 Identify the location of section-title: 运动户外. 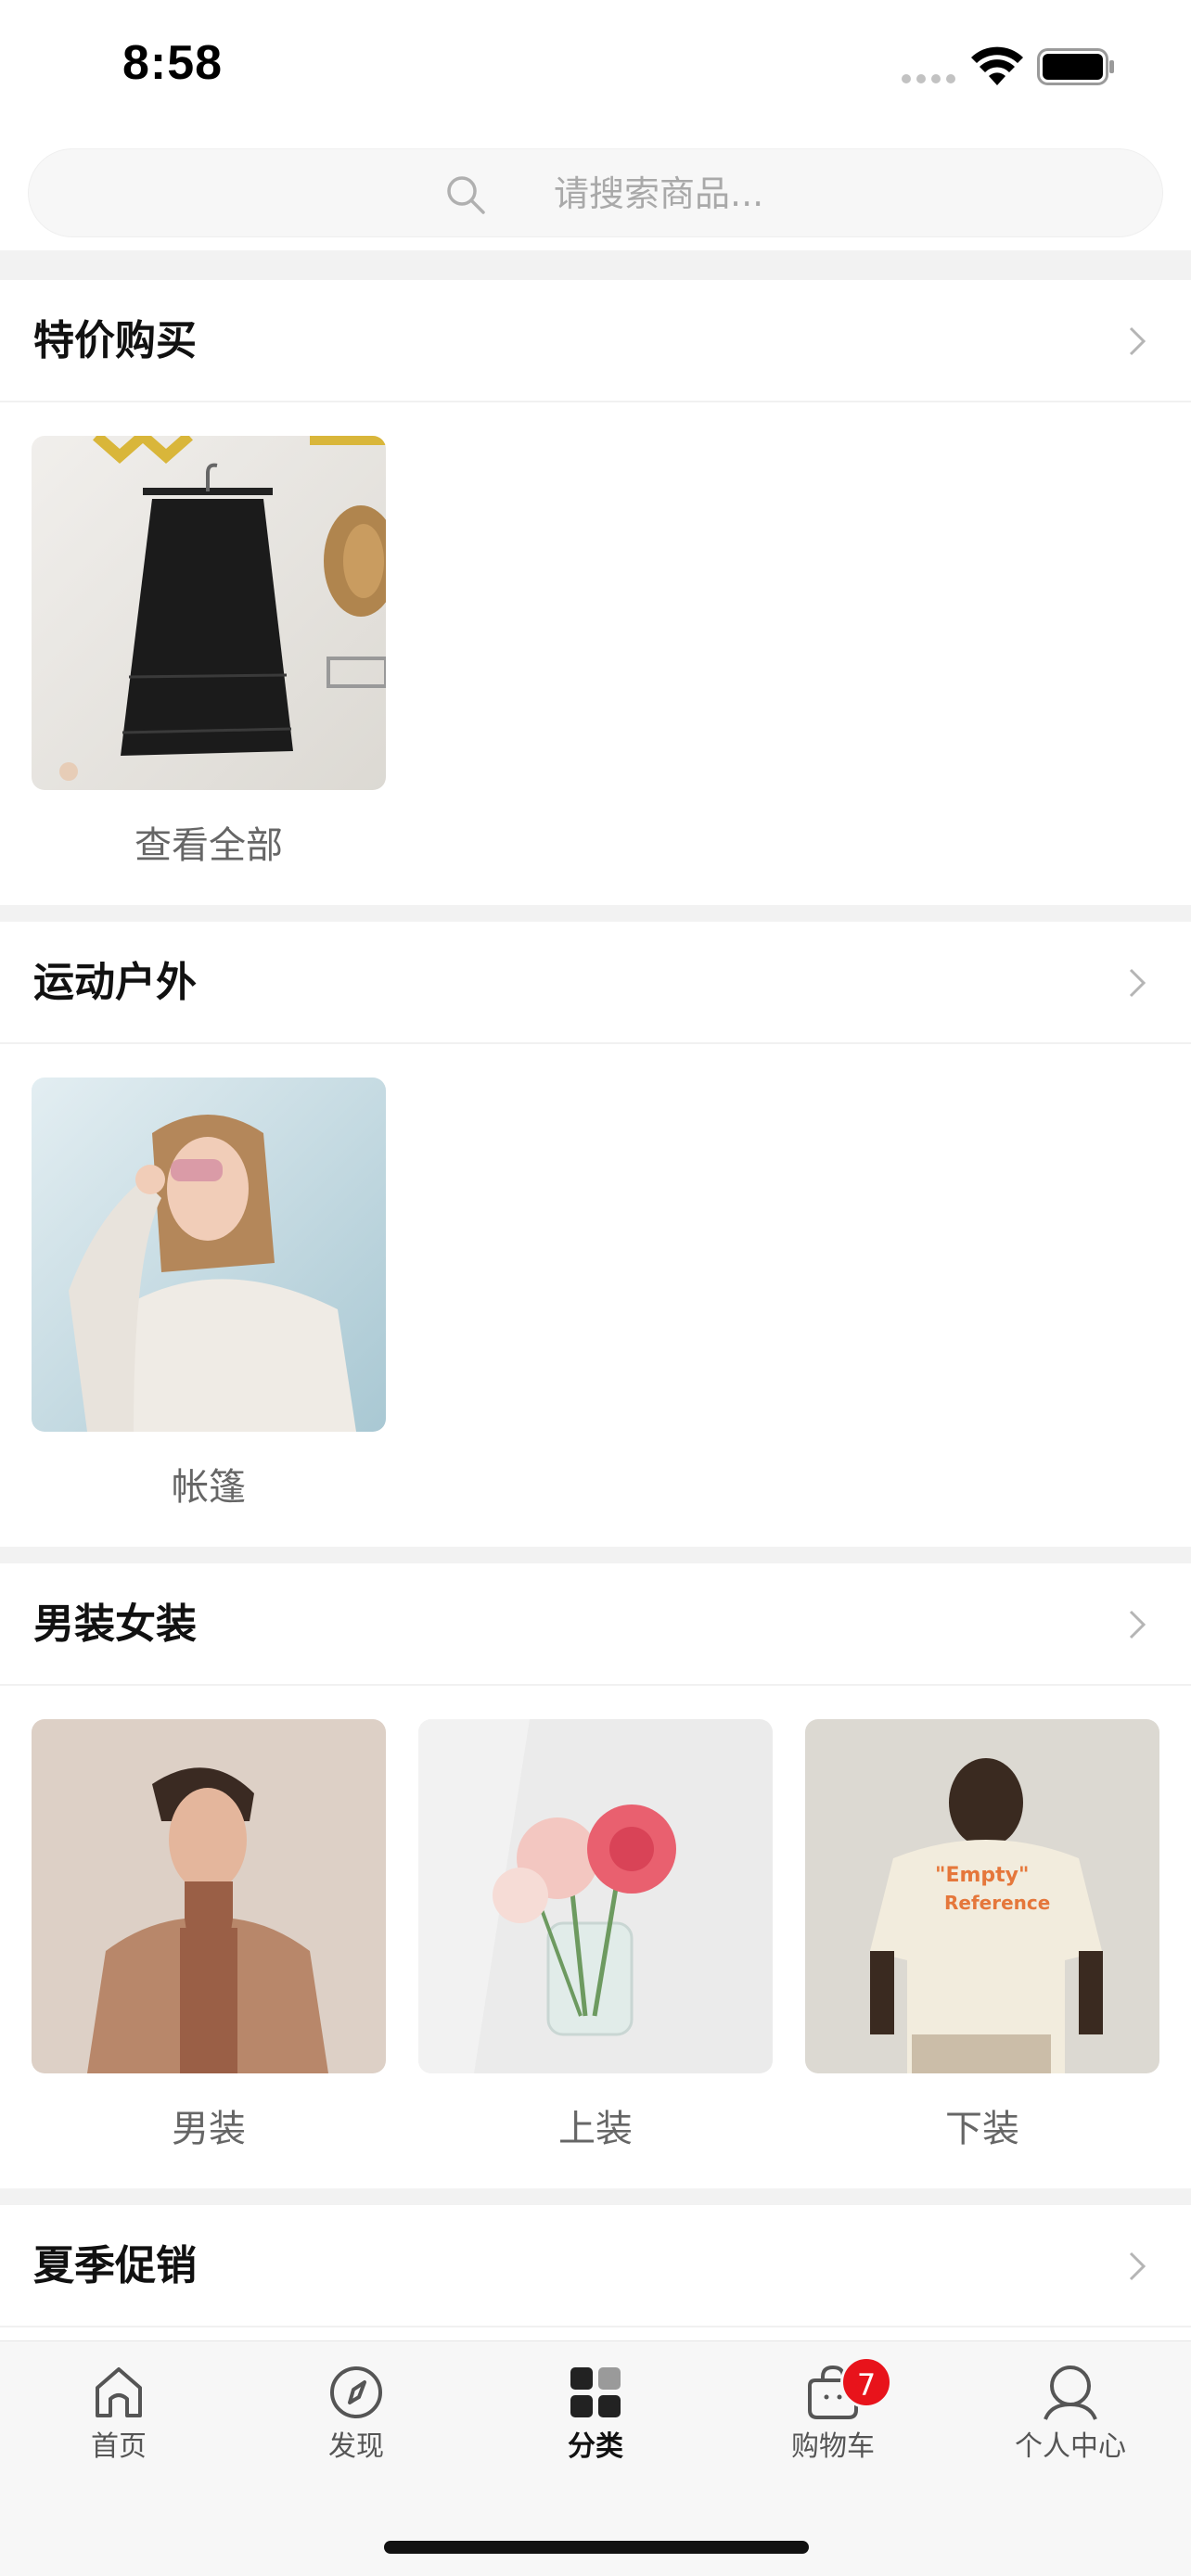
(115, 983).